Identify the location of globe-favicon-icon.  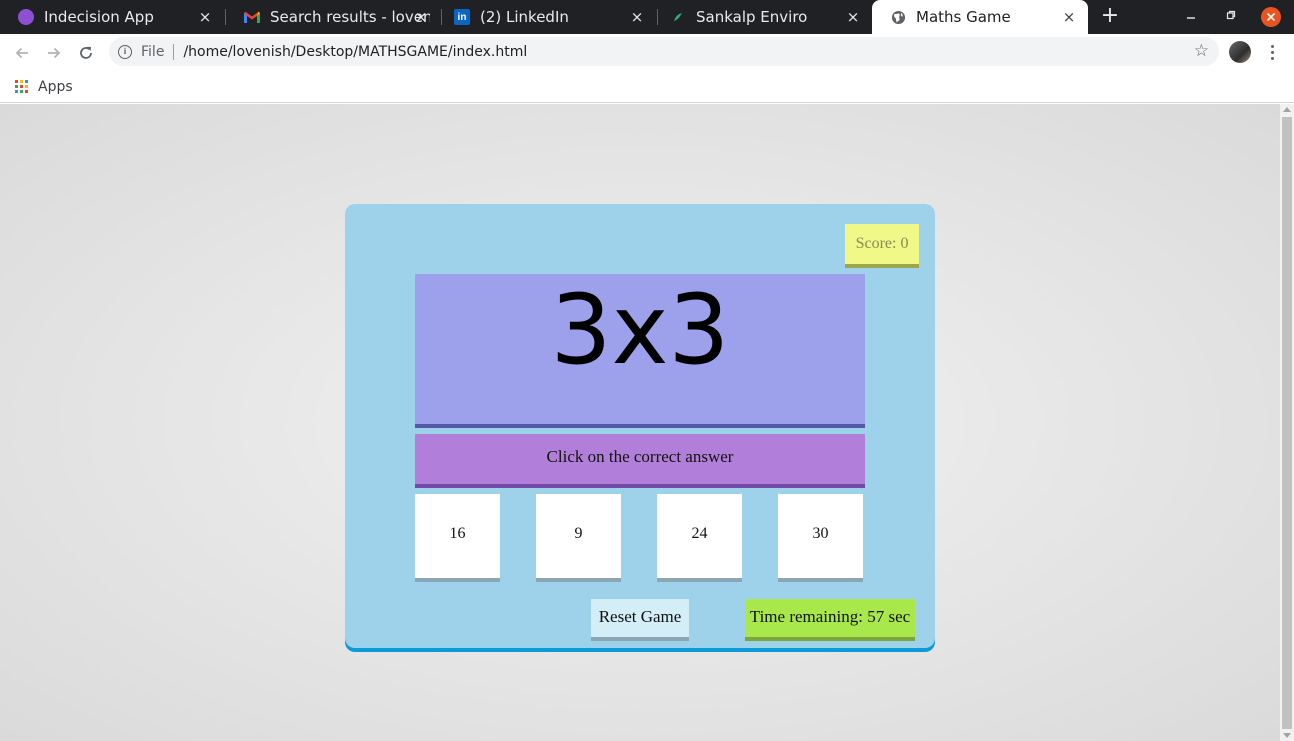
(898, 17).